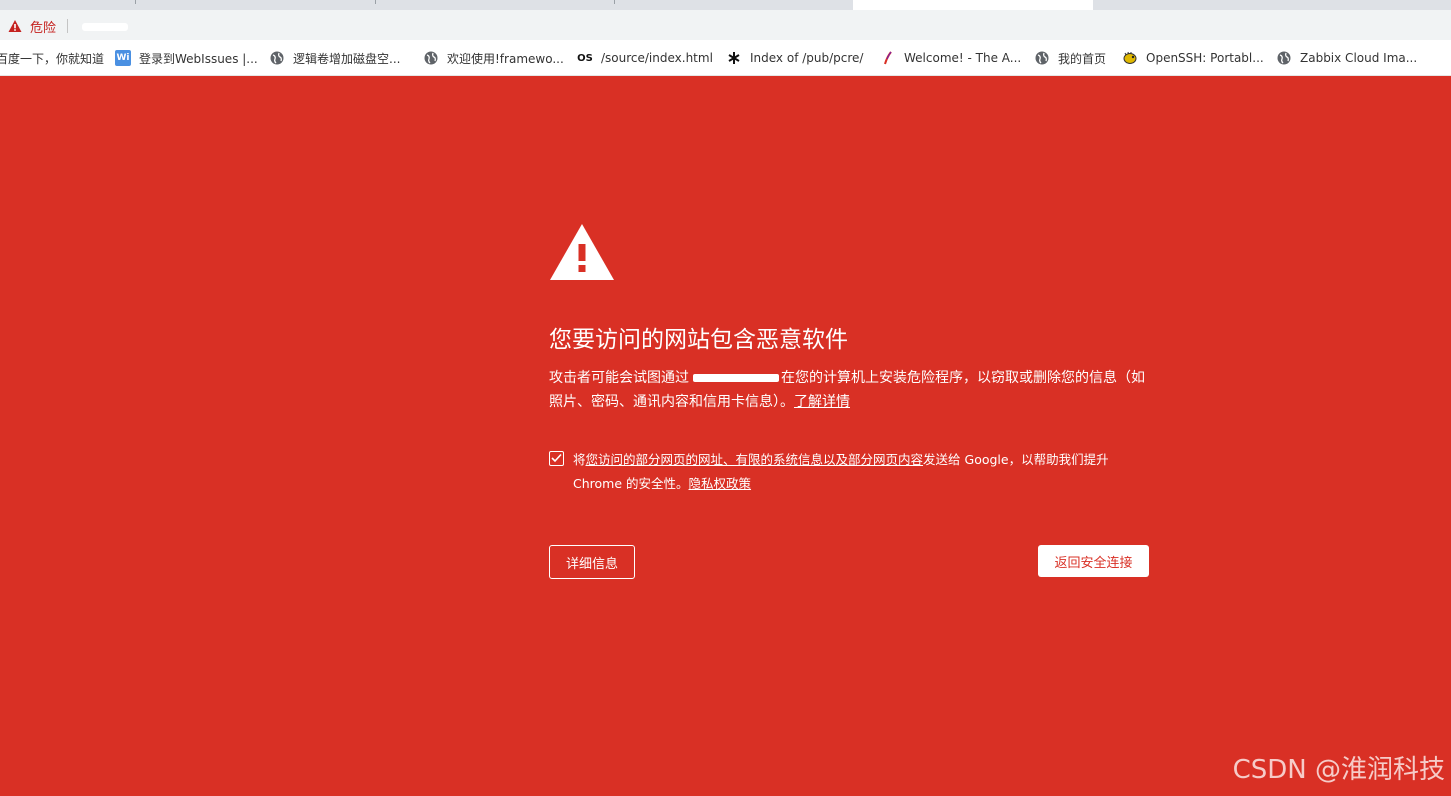 The image size is (1451, 796). What do you see at coordinates (67, 26) in the screenshot?
I see `chip-divider` at bounding box center [67, 26].